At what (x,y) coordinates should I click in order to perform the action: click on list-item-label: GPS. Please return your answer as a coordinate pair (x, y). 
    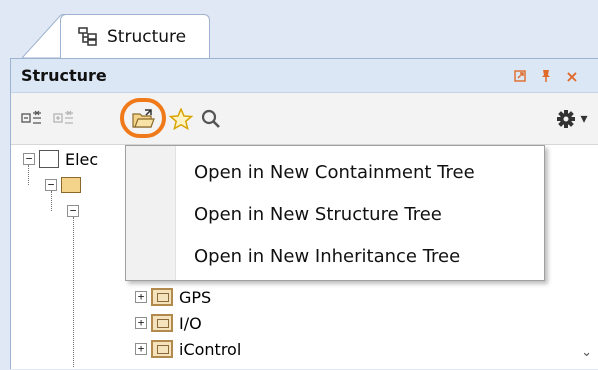
    Looking at the image, I should click on (195, 297).